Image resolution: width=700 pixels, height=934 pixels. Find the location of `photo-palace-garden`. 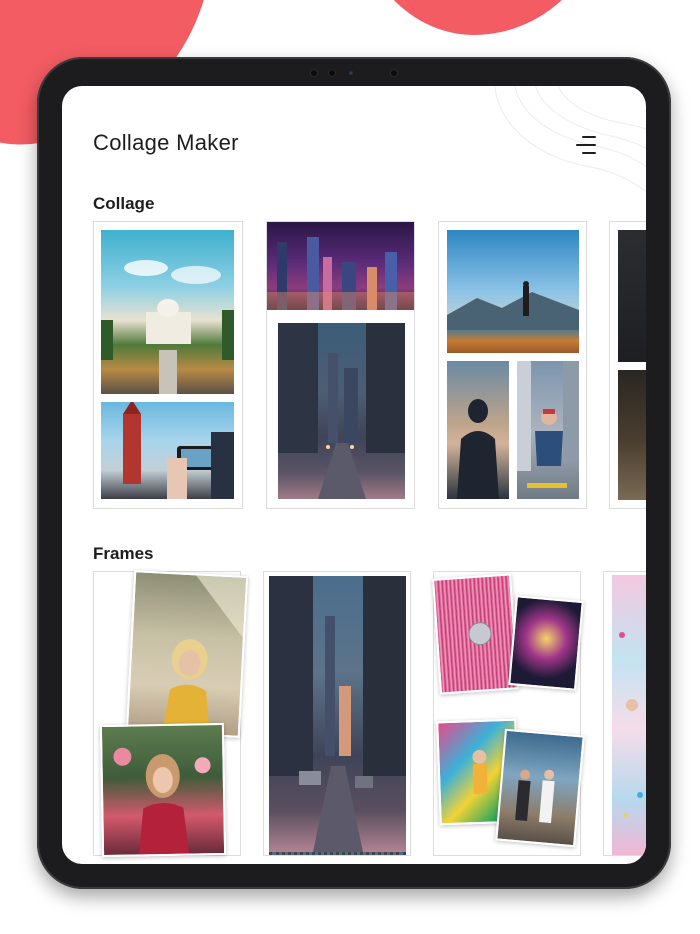

photo-palace-garden is located at coordinates (167, 312).